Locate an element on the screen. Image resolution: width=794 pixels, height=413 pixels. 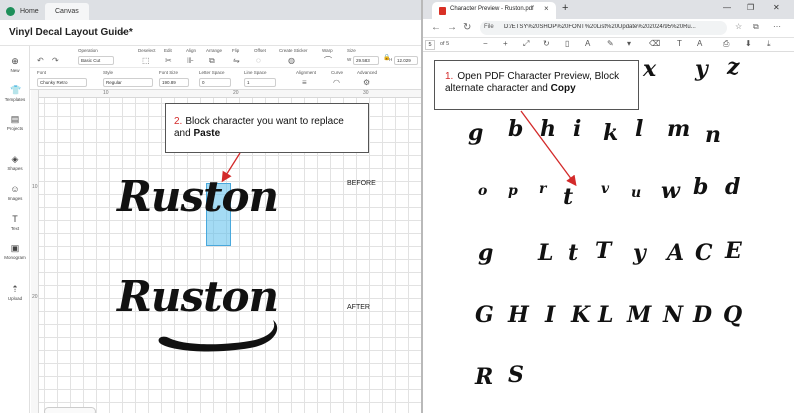
callout-arrows is located at coordinates (399, 148).